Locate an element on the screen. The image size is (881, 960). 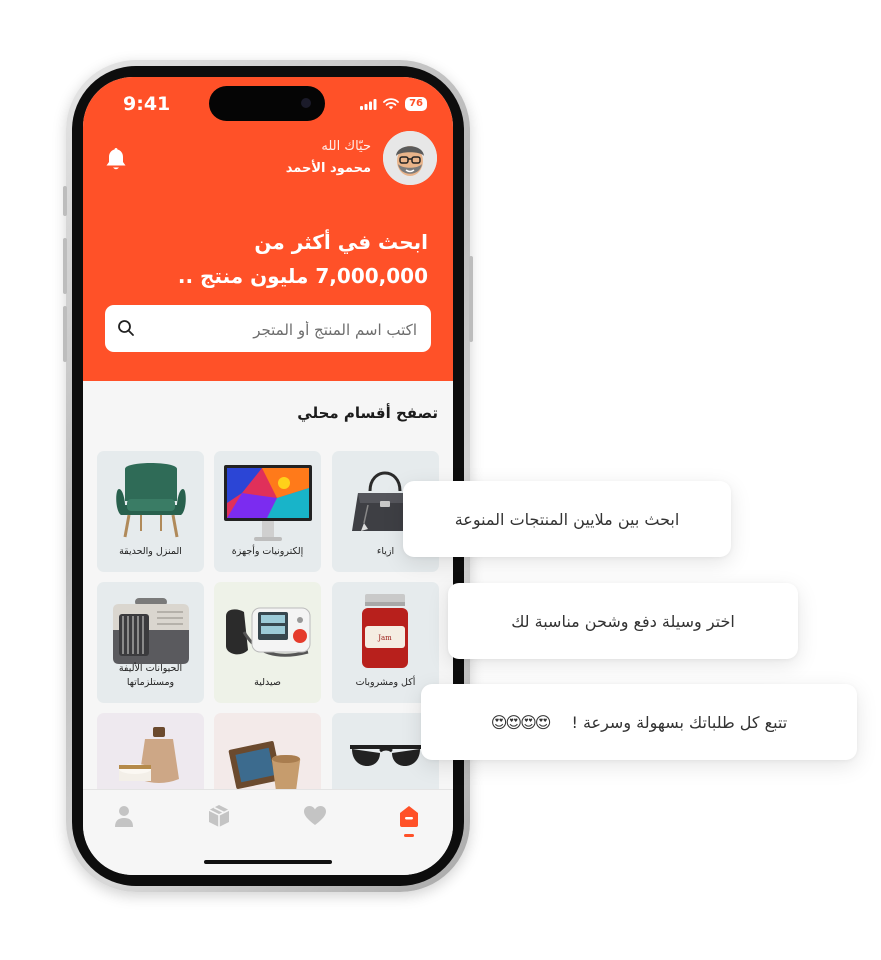
user-icon is located at coordinates (124, 816).